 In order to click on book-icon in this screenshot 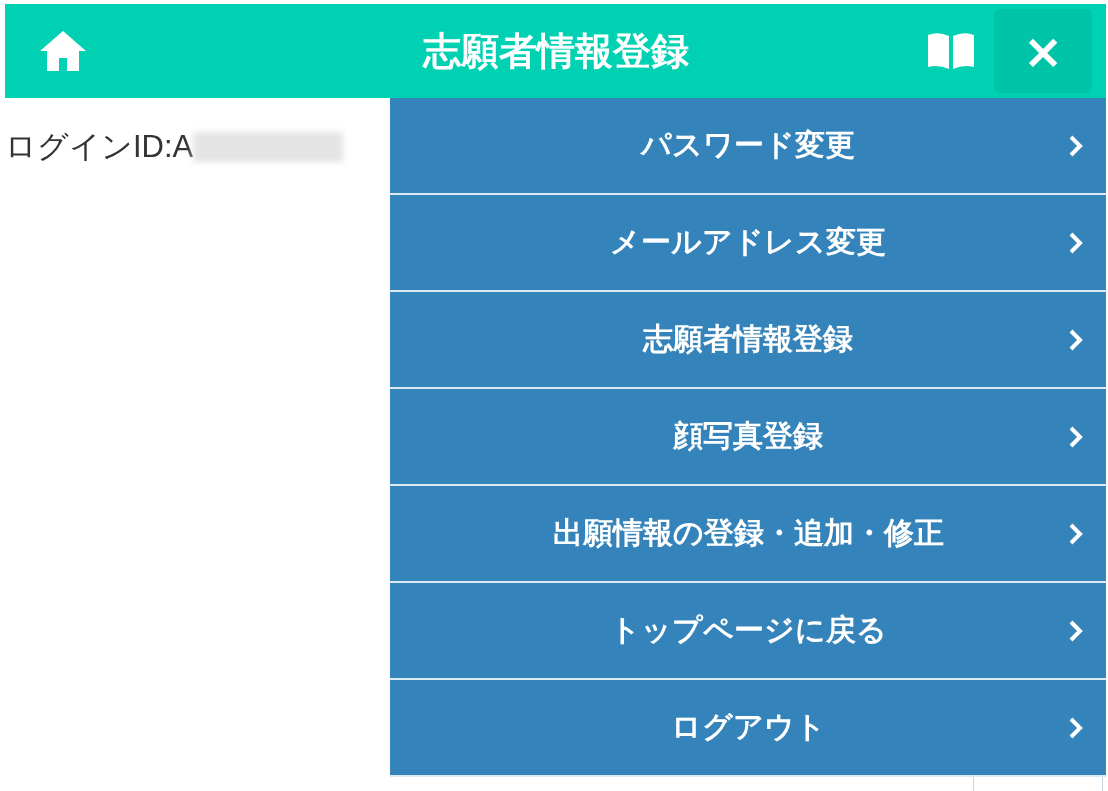, I will do `click(951, 51)`.